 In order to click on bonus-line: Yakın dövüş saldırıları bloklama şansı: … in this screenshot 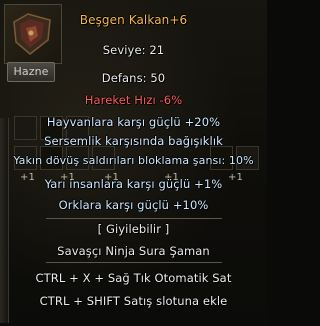, I will do `click(133, 160)`.